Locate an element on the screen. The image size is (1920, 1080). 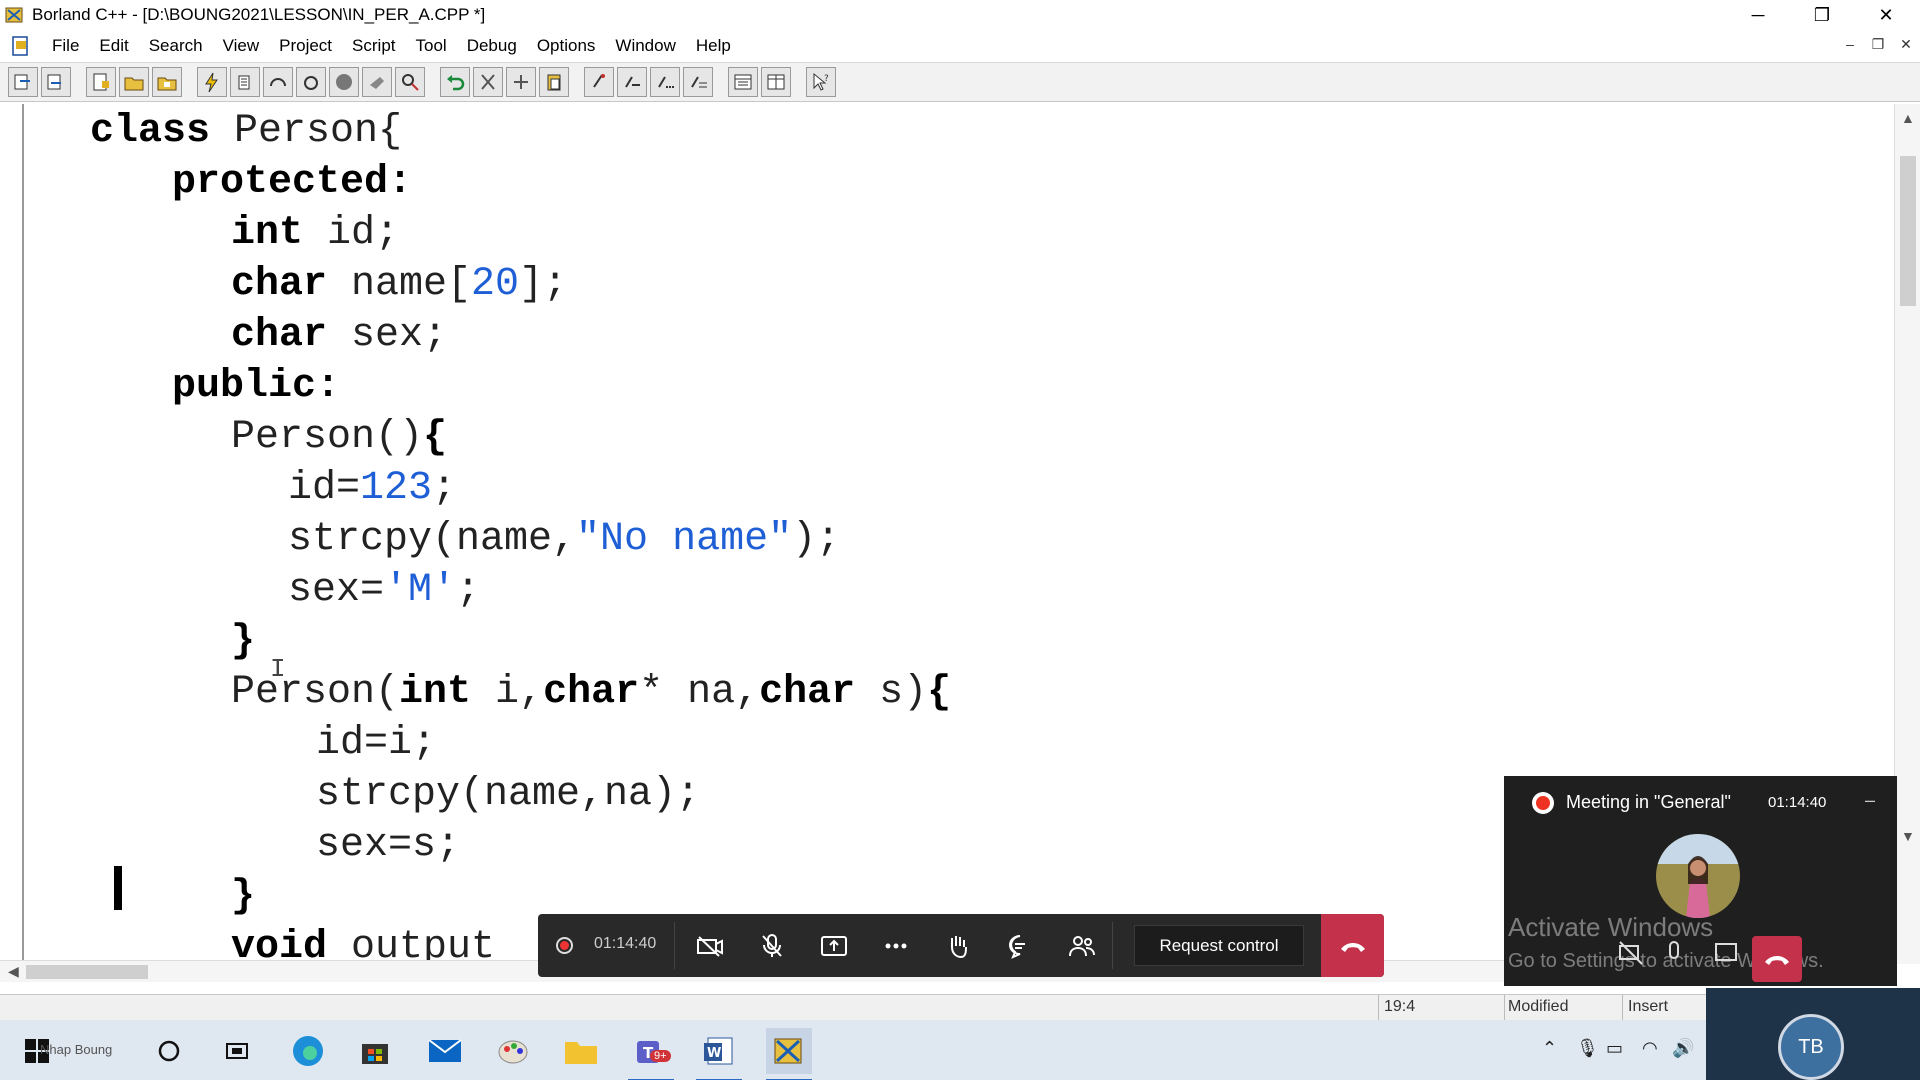
menu-script: Script is located at coordinates (373, 46).